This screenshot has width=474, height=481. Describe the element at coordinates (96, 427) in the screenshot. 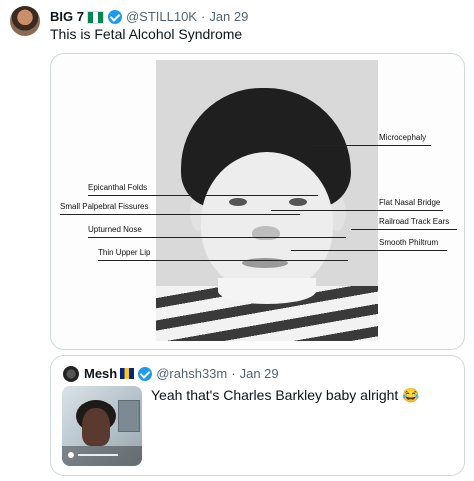

I see `person-face` at that location.